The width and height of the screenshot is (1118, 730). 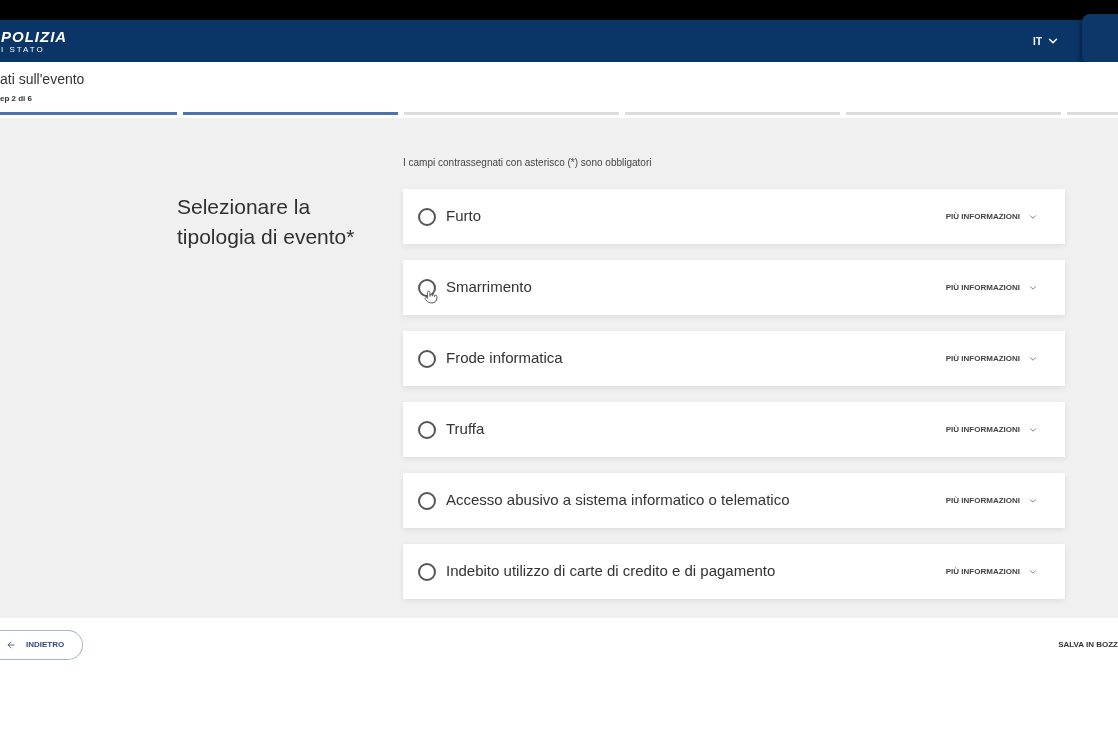 What do you see at coordinates (734, 287) in the screenshot?
I see `option-card: Smarrimento PIÙ INFORMAZIONI` at bounding box center [734, 287].